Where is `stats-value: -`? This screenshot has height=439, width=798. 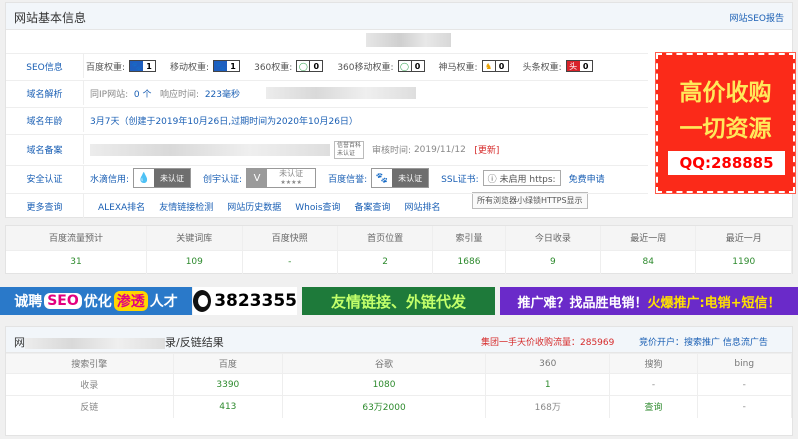
stats-value: - is located at coordinates (290, 261).